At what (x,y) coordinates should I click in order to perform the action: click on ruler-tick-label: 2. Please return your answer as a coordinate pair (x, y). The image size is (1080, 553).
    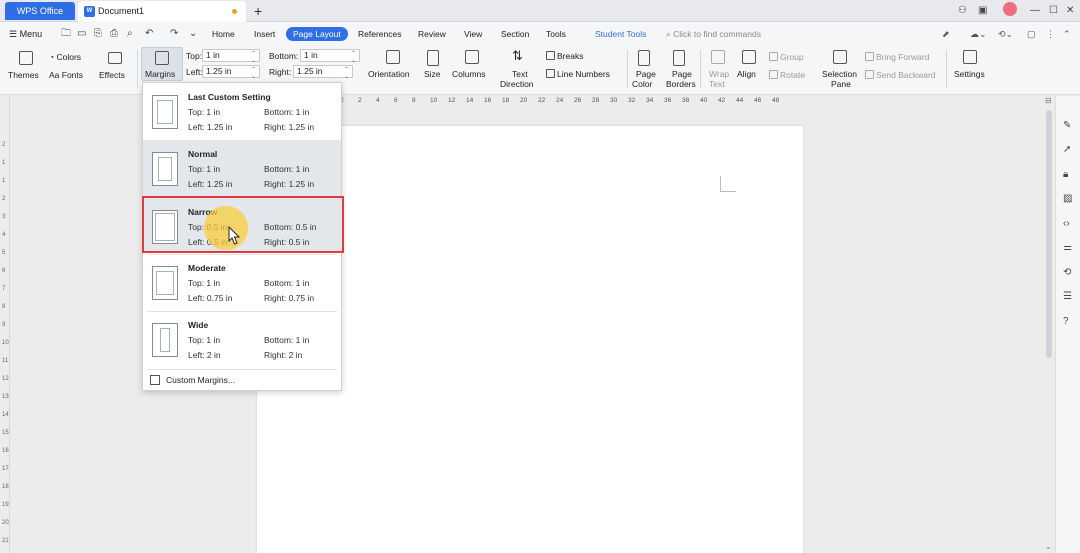
    Looking at the image, I should click on (360, 100).